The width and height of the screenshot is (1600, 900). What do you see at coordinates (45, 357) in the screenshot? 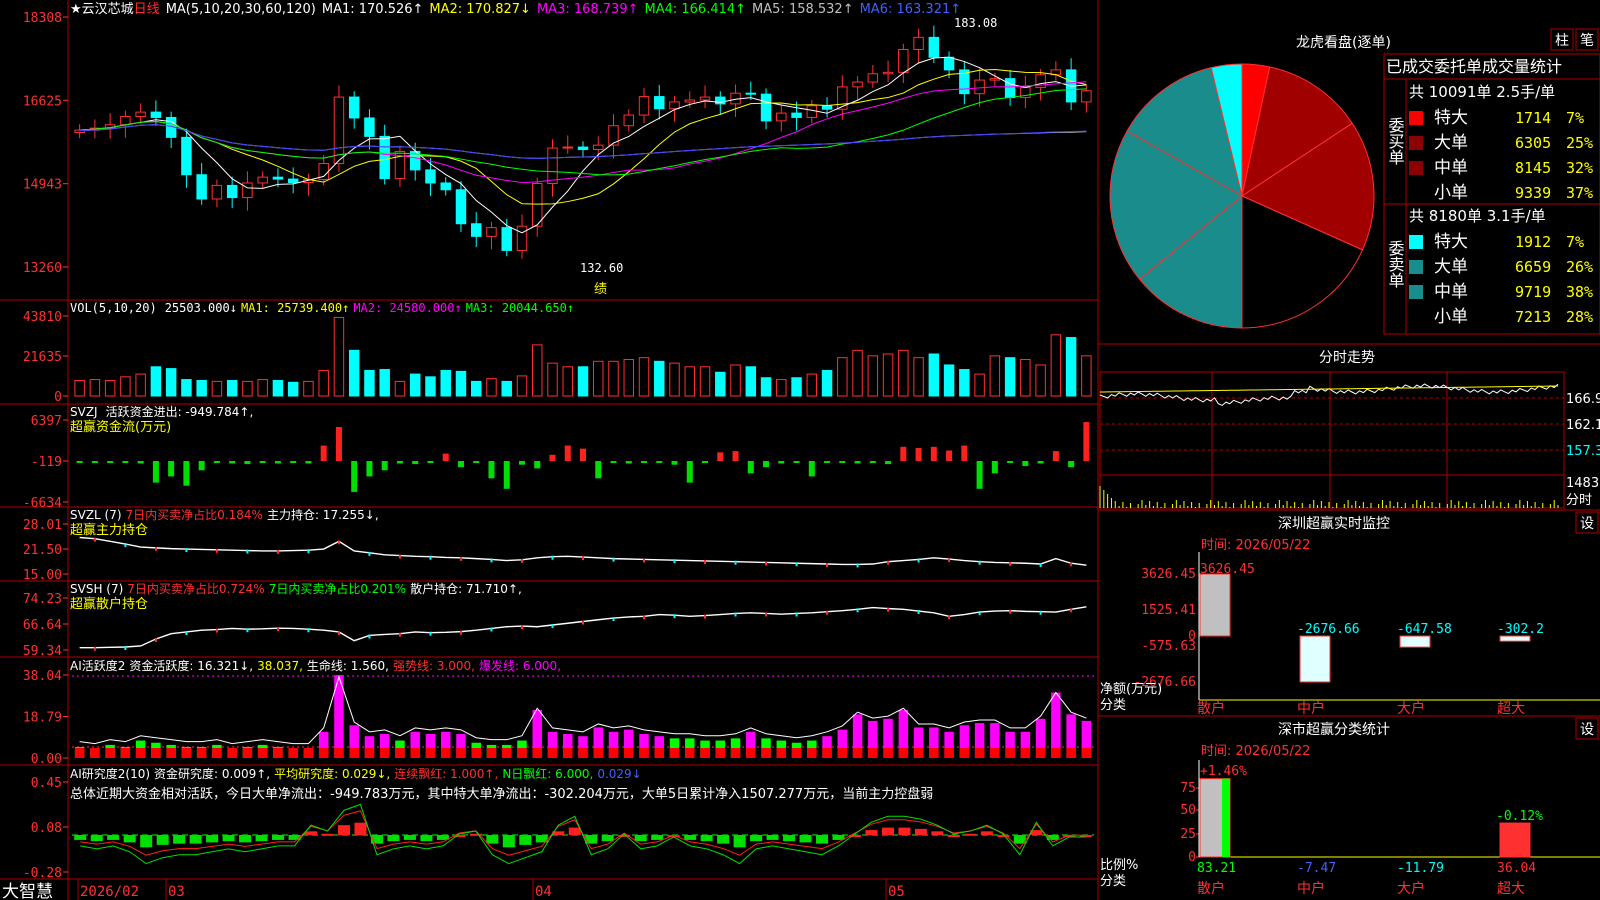
I see `vol-y-axis: 43810 21635 0` at bounding box center [45, 357].